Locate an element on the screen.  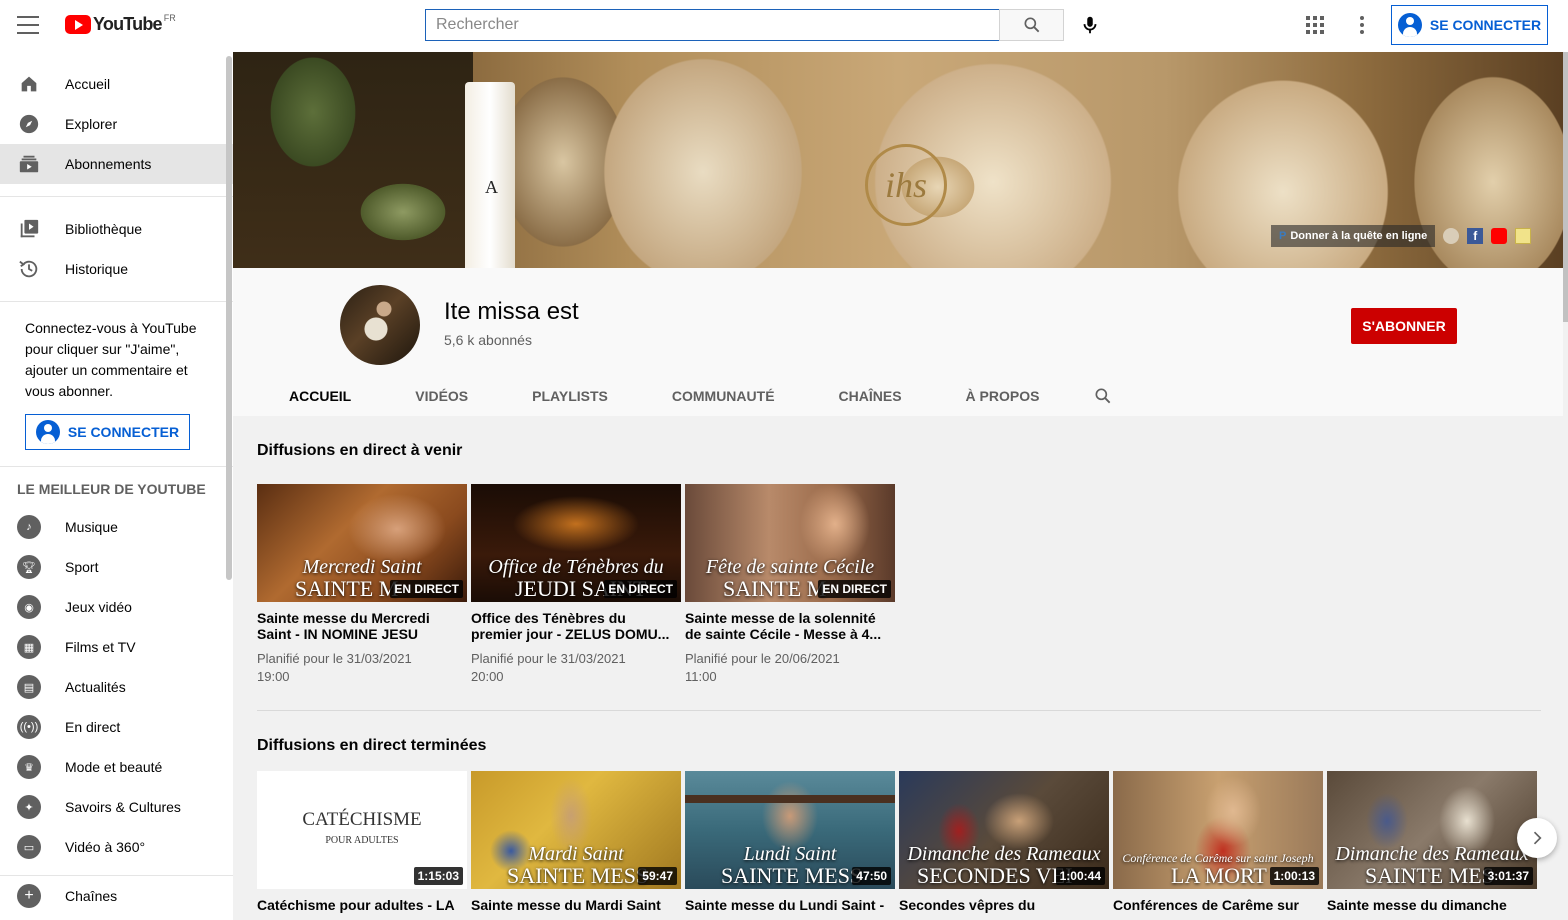
page-scrollbar is located at coordinates (1565, 486).